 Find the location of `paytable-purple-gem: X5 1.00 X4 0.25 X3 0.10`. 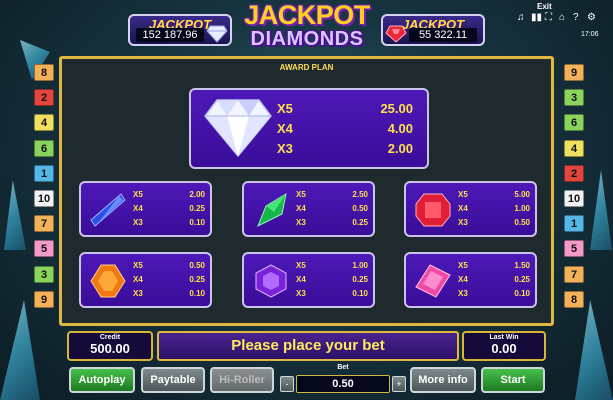

paytable-purple-gem: X5 1.00 X4 0.25 X3 0.10 is located at coordinates (308, 280).